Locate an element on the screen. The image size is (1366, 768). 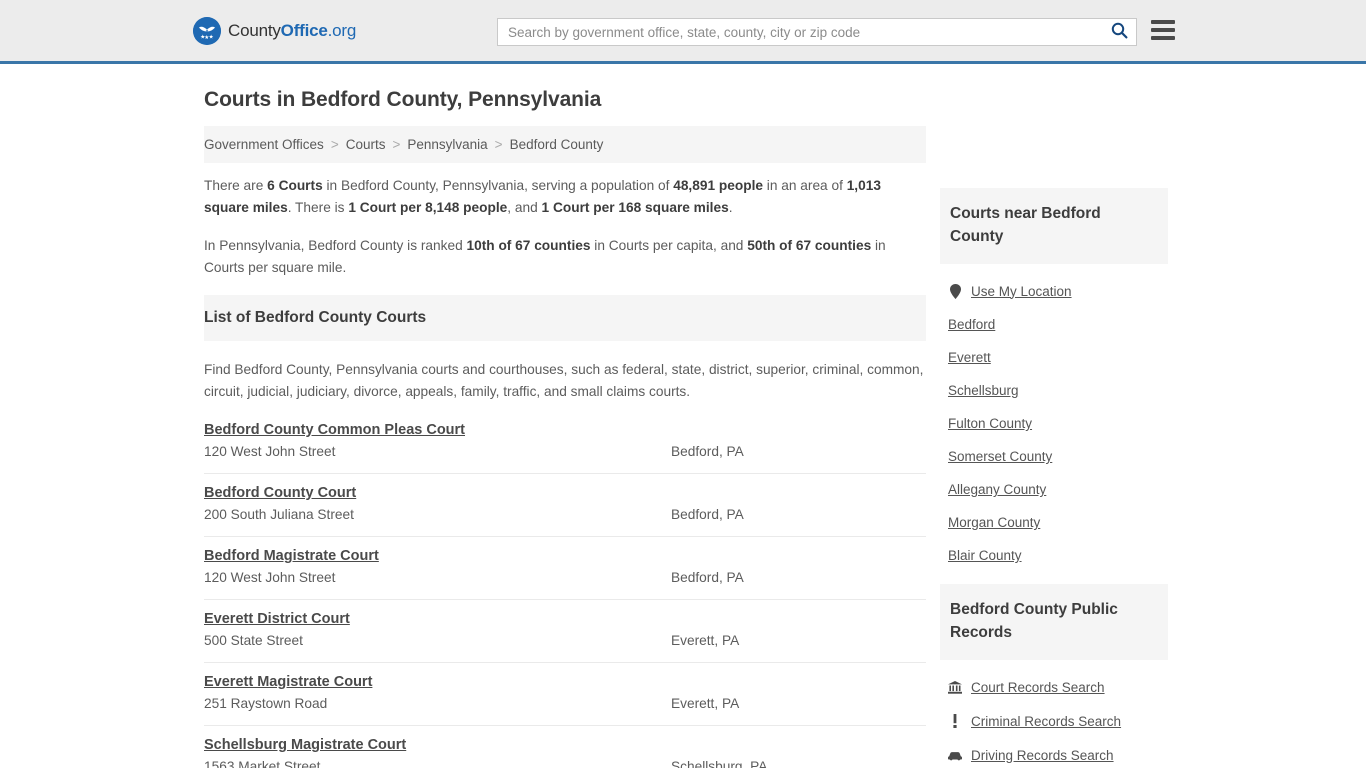
sidebar-item-allegany-county: Allegany County is located at coordinates (1054, 489).